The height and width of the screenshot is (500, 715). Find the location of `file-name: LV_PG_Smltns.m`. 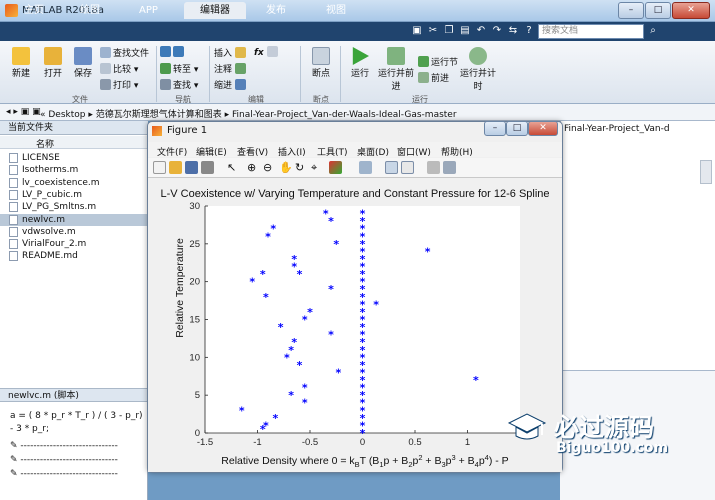

file-name: LV_PG_Smltns.m is located at coordinates (59, 207).